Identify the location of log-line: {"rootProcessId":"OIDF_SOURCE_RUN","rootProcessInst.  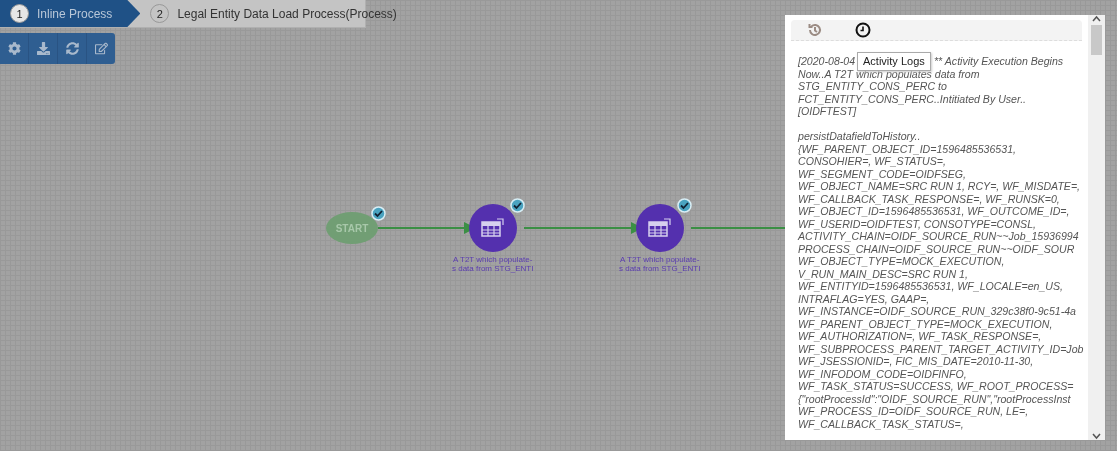
(935, 398).